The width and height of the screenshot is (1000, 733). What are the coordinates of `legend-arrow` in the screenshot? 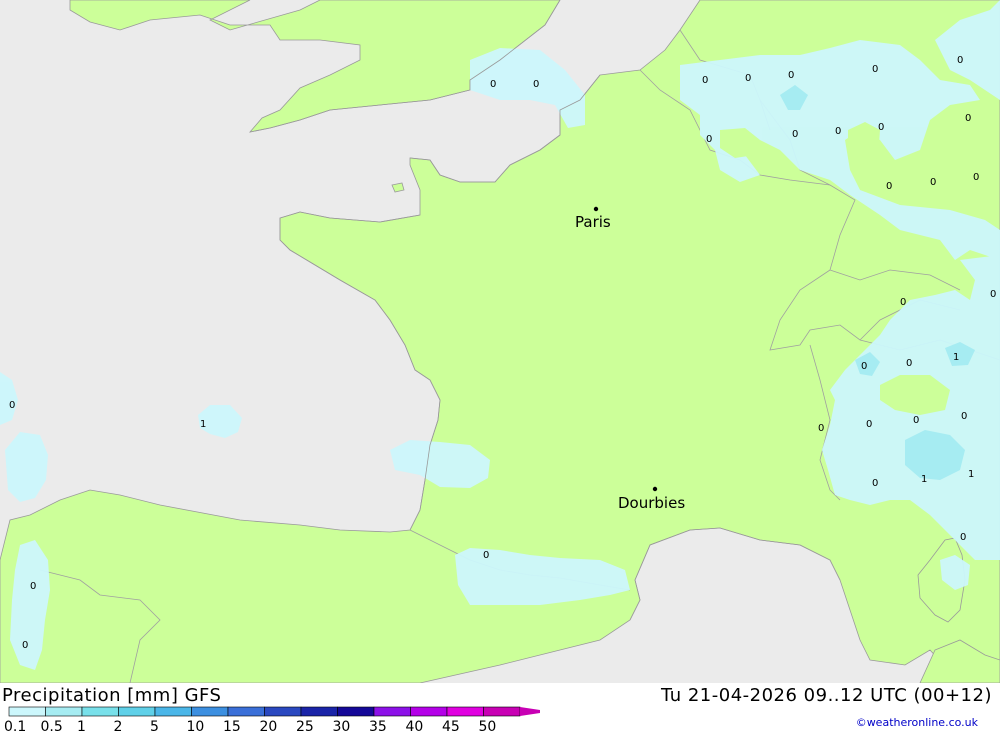 It's located at (530, 711).